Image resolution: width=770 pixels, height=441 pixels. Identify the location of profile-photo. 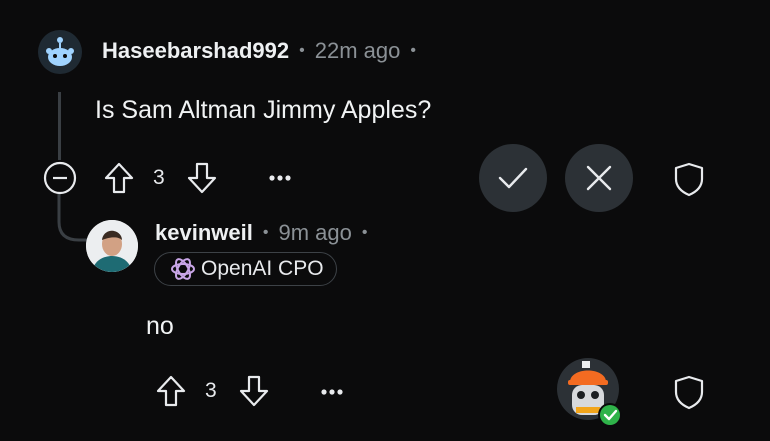
(112, 246).